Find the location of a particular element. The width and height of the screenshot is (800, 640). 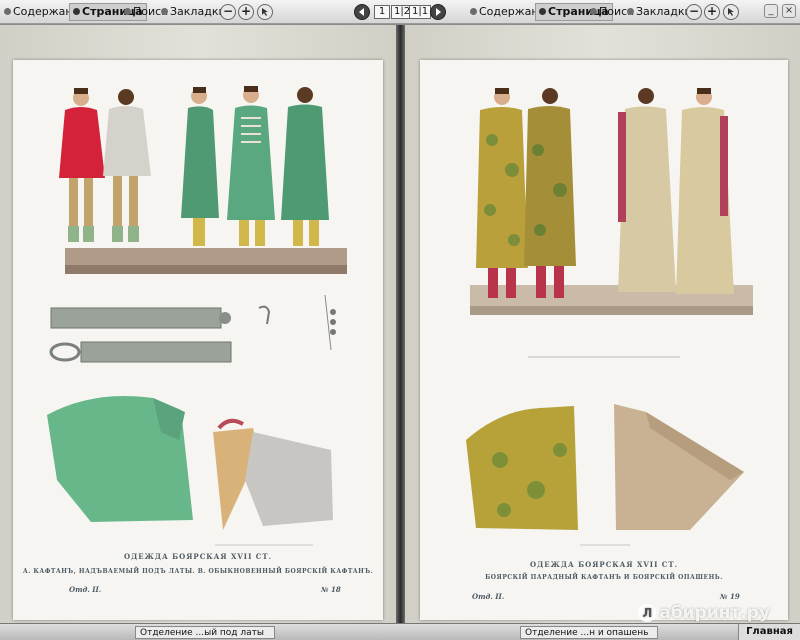

next-page-button is located at coordinates (438, 12).